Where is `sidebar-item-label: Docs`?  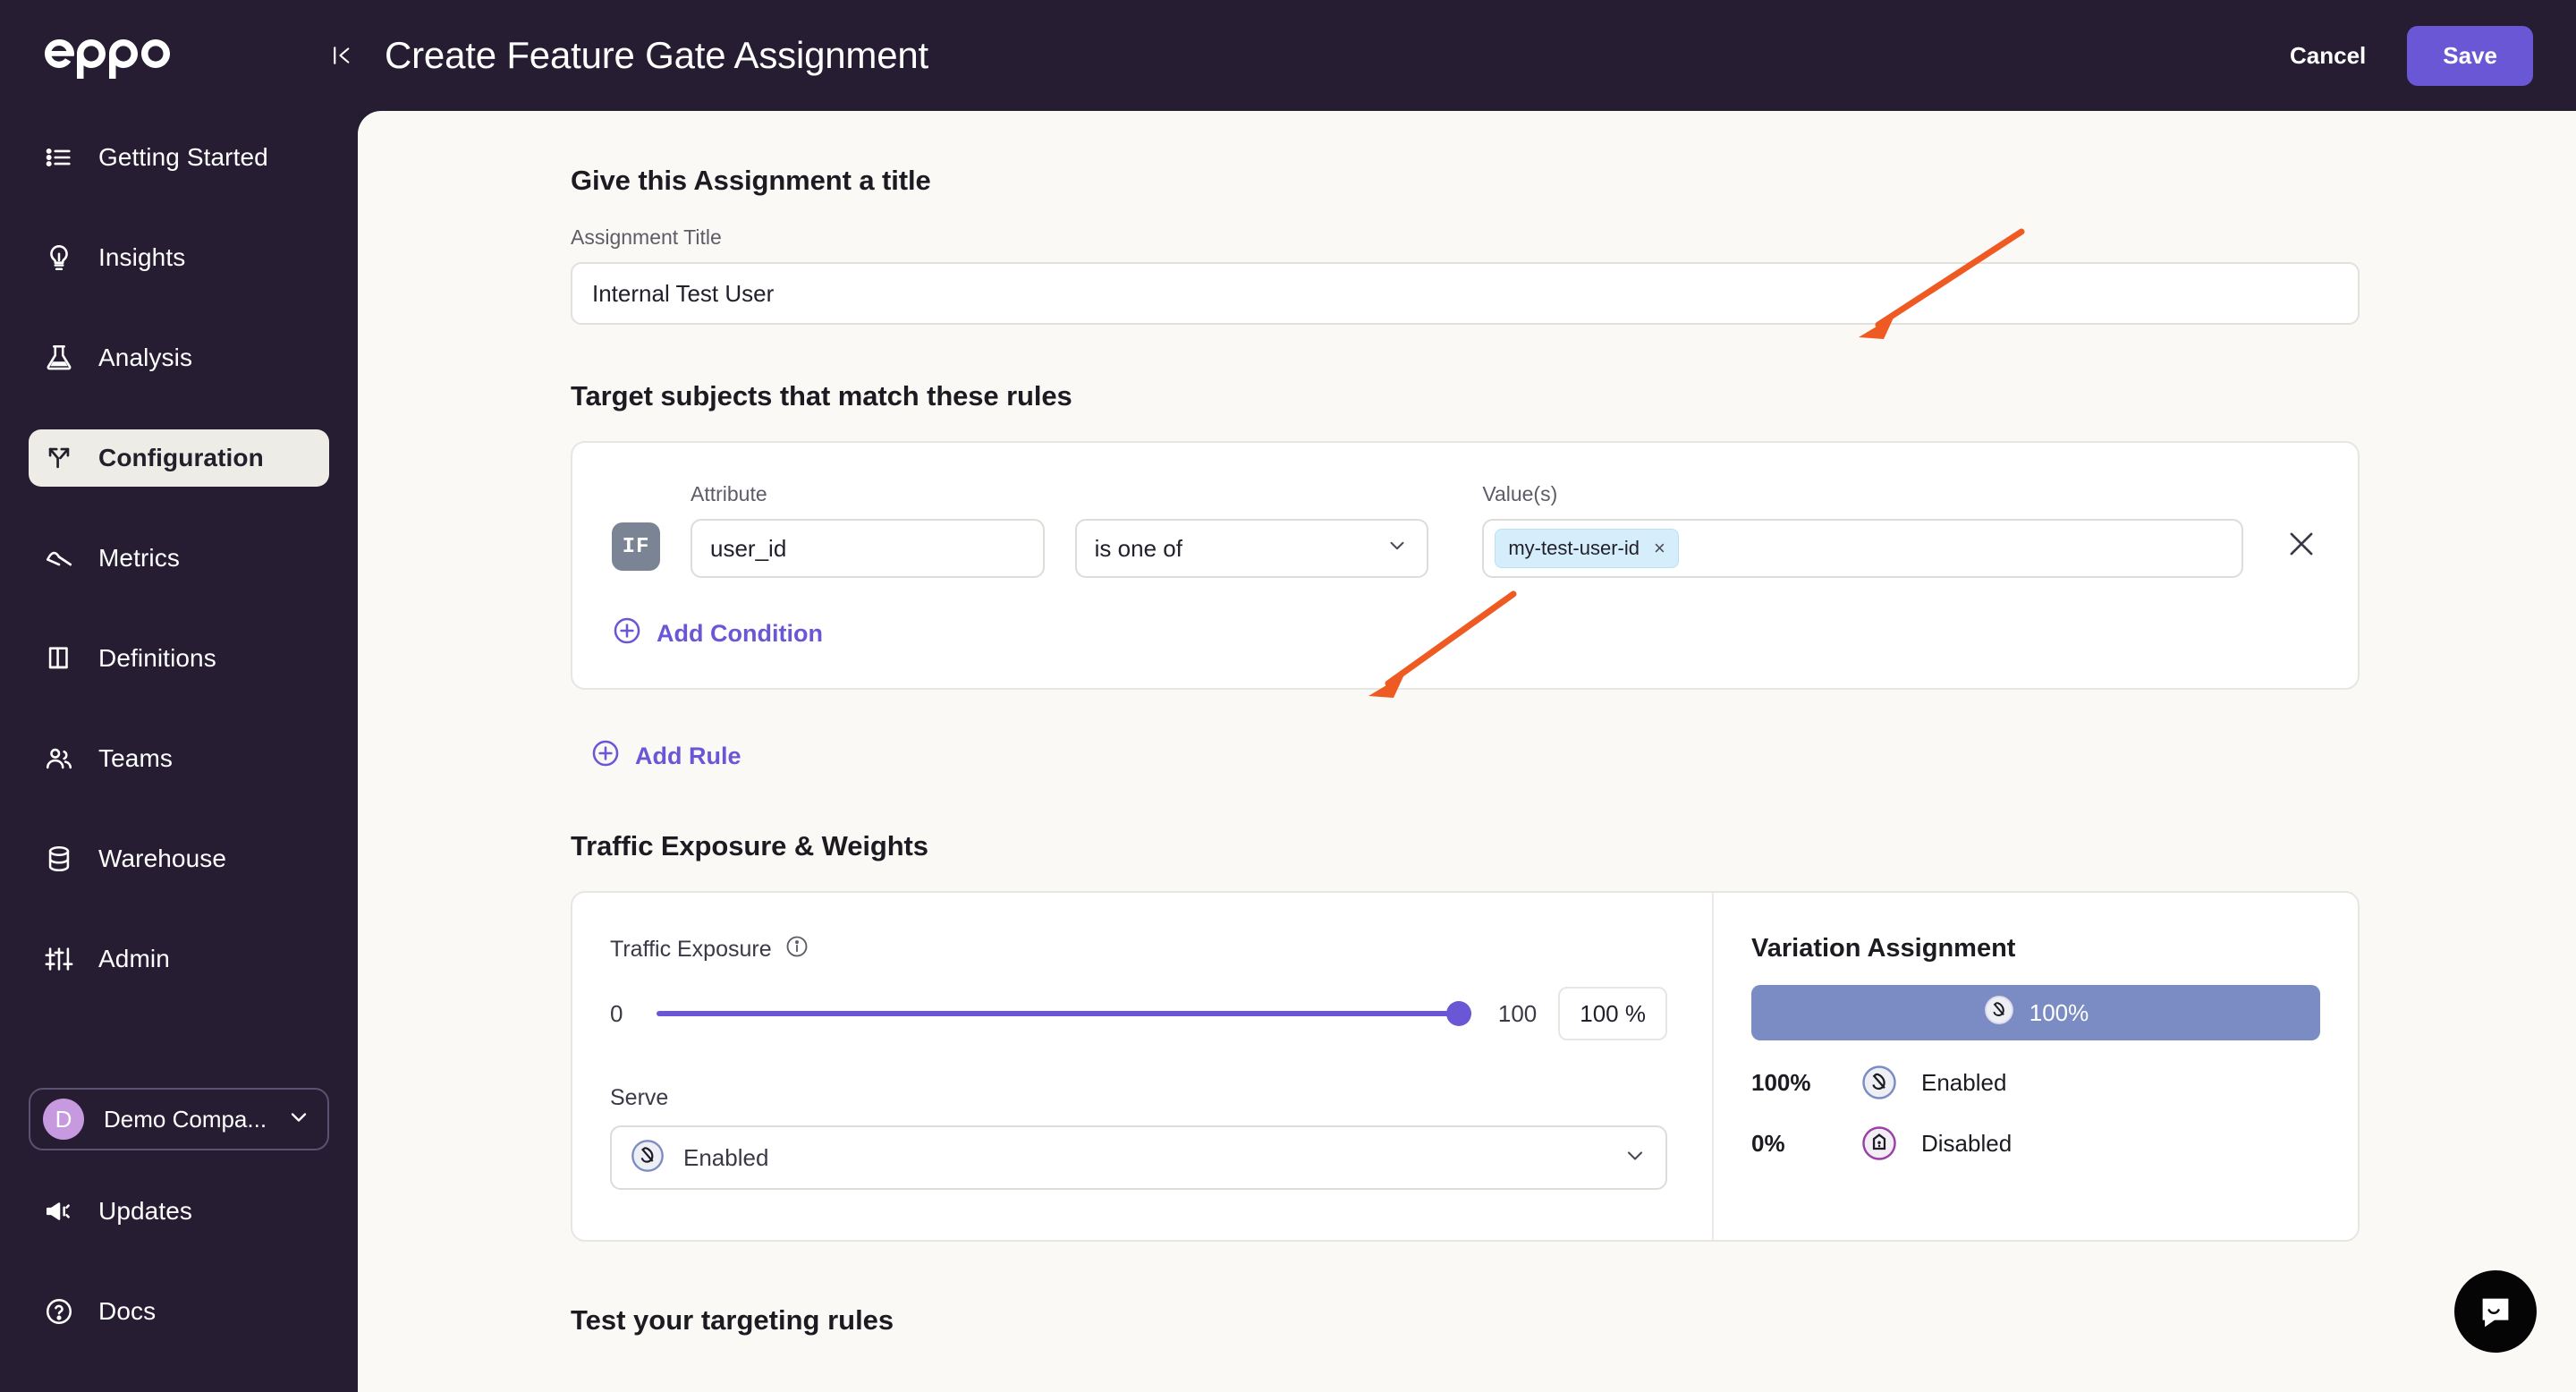 sidebar-item-label: Docs is located at coordinates (127, 1311).